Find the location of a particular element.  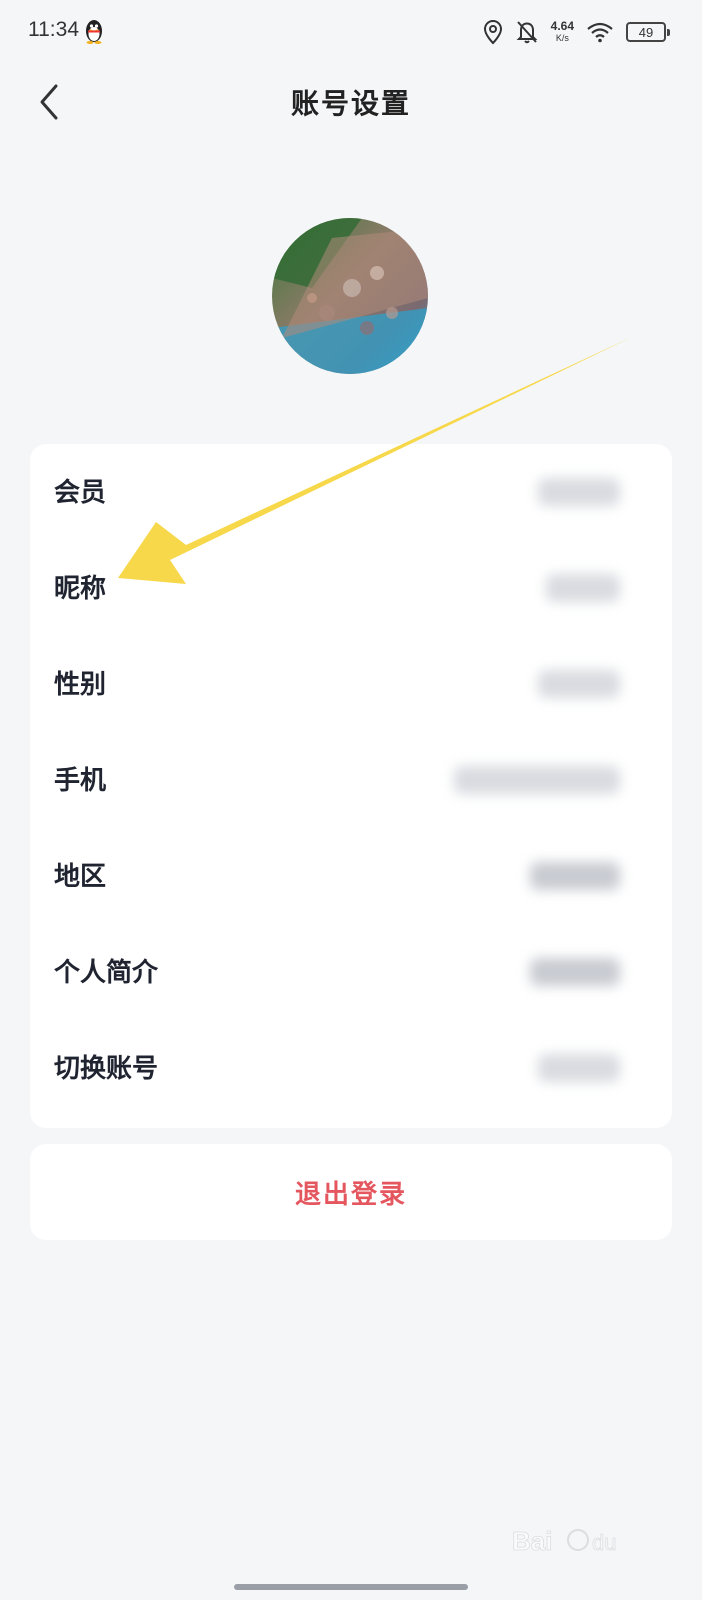

svg-text: du is located at coordinates (604, 1542).